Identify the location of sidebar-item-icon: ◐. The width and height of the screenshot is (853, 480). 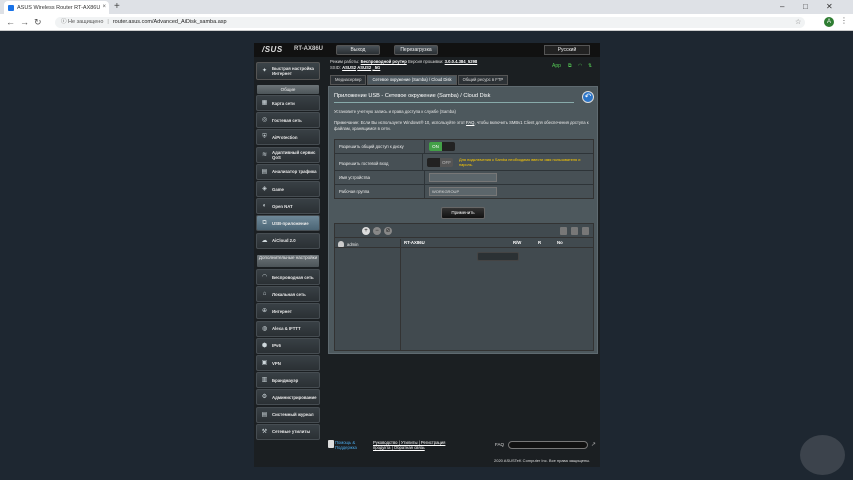
(264, 206).